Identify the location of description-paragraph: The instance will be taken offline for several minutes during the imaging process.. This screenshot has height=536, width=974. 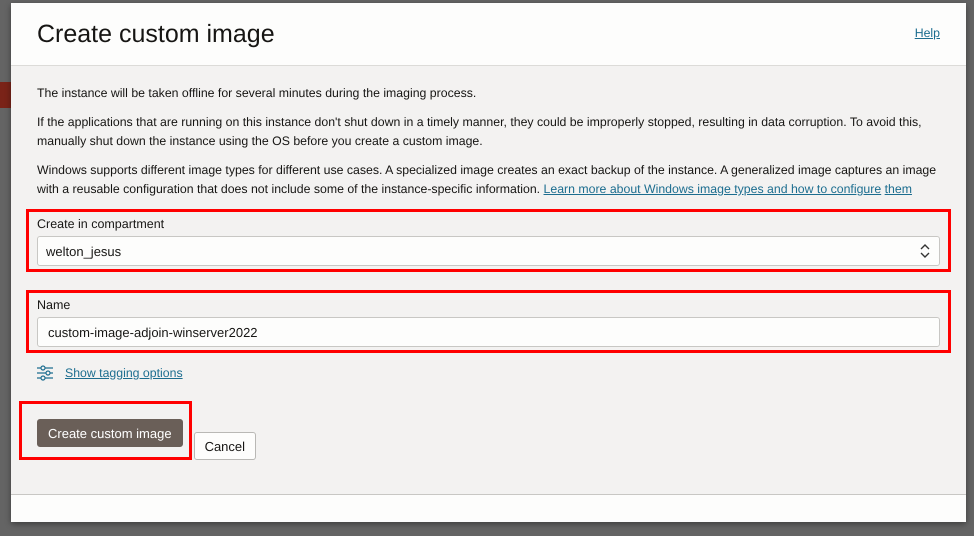
(257, 93).